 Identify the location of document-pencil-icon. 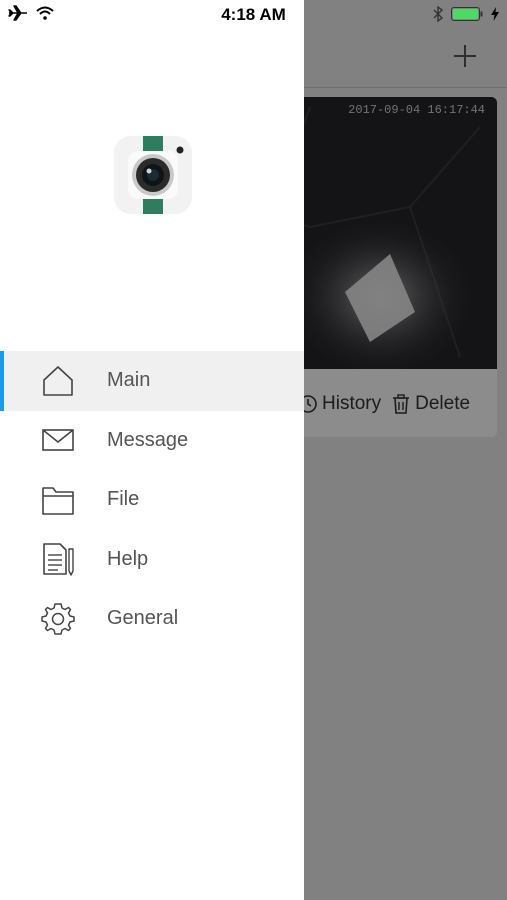
(58, 559).